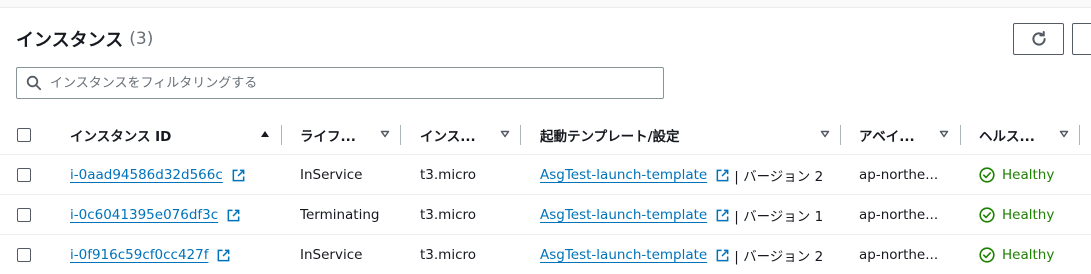 This screenshot has width=1091, height=274. What do you see at coordinates (146, 175) in the screenshot?
I see `instance-id-link: i-0aad94586d32d566c` at bounding box center [146, 175].